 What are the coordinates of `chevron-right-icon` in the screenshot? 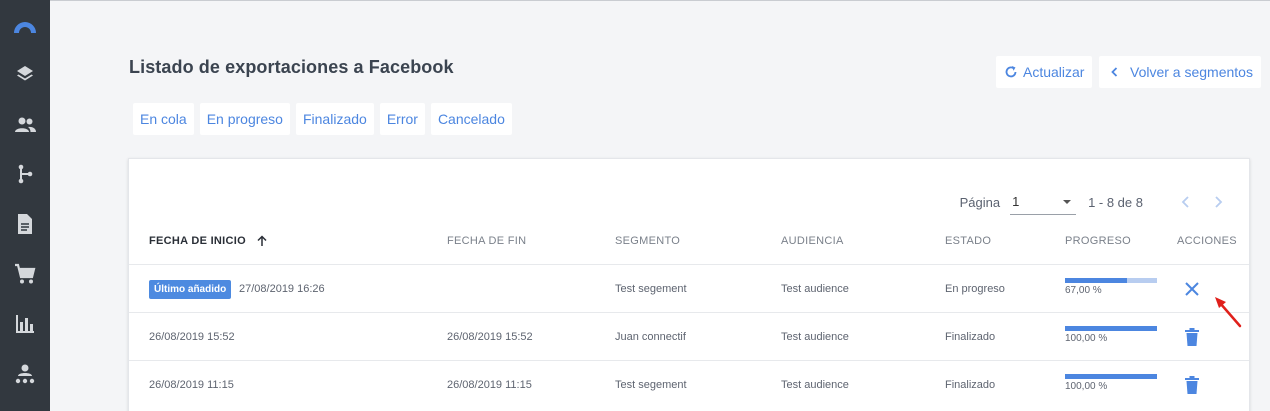 It's located at (1219, 202).